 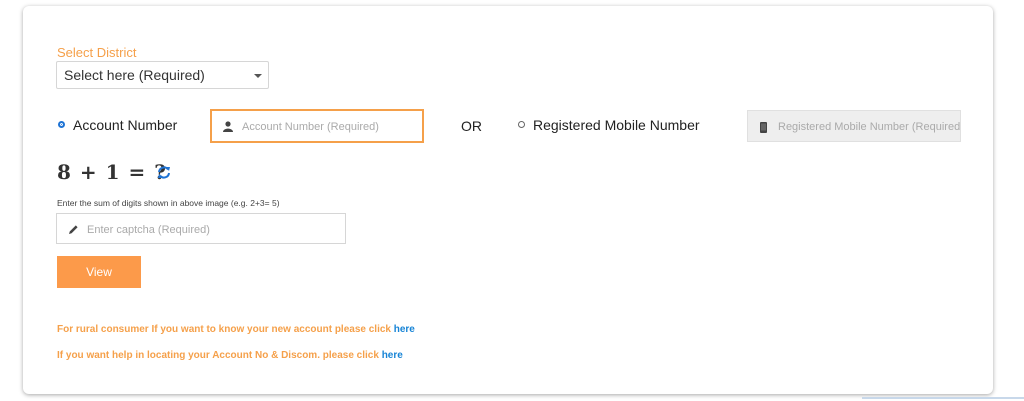 I want to click on district-select: Select here (Required), so click(x=162, y=75).